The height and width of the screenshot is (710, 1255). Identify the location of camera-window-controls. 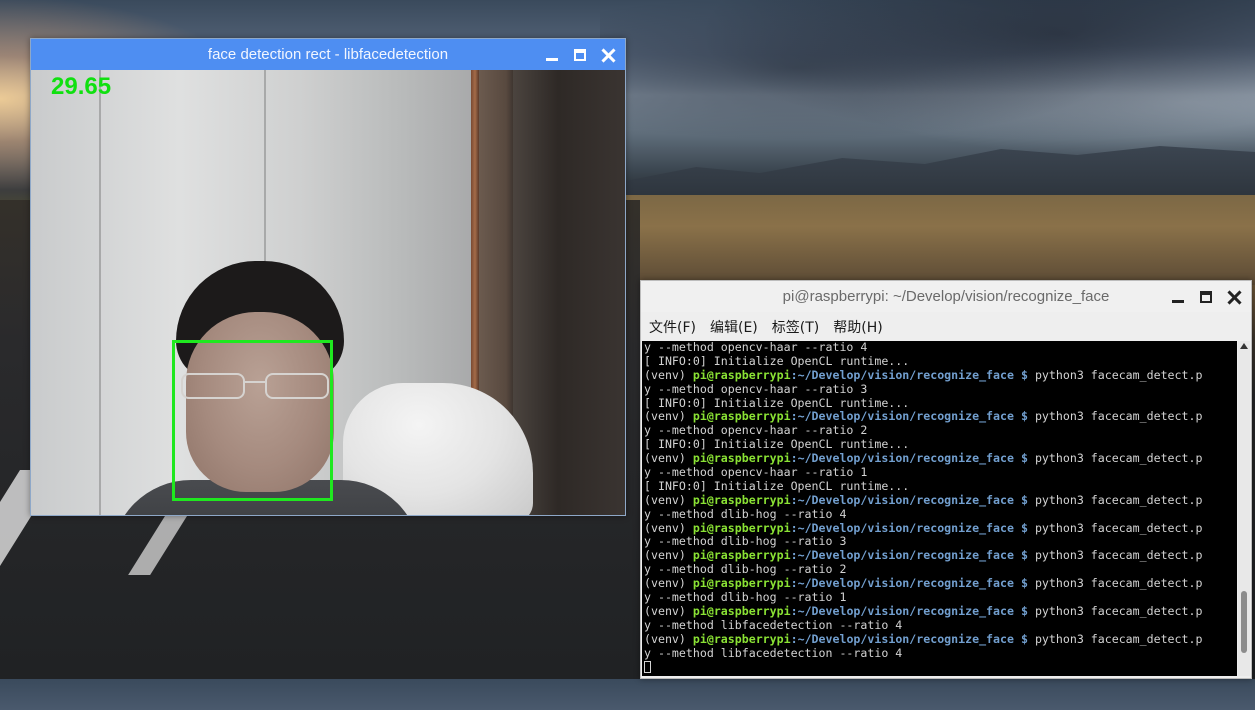
(580, 54).